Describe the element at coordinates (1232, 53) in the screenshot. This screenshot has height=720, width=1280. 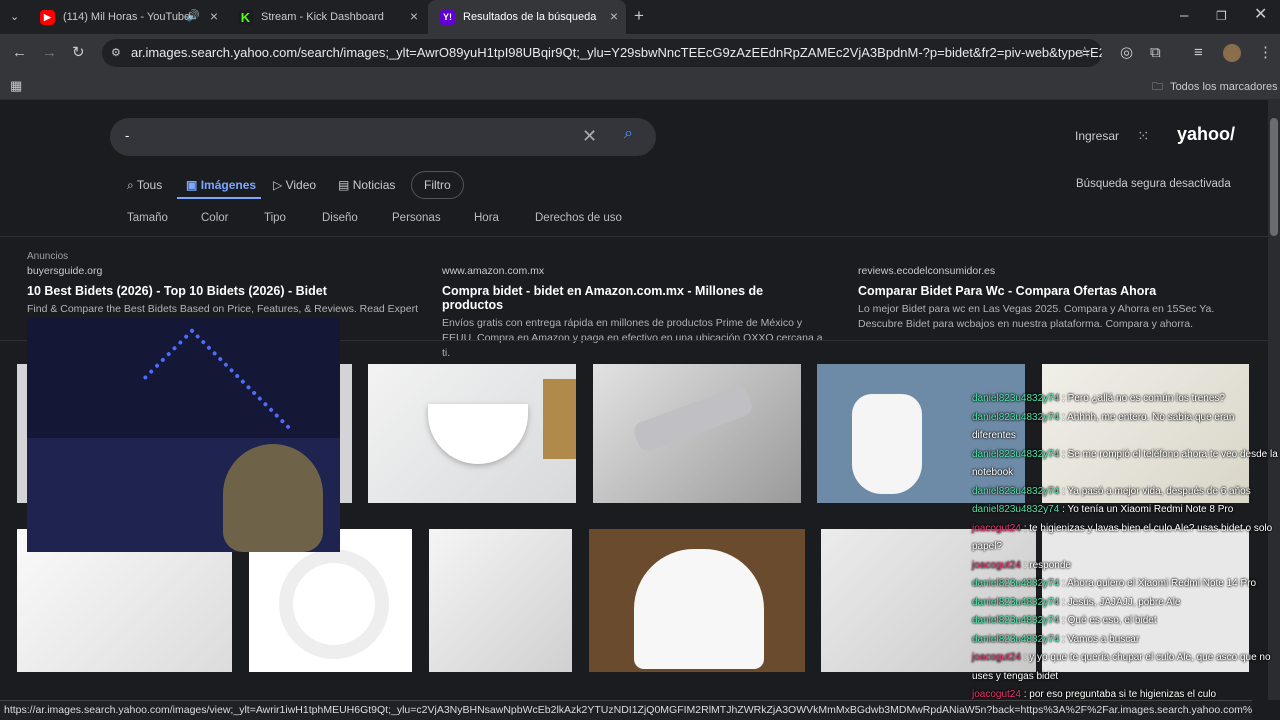
I see `avatar` at that location.